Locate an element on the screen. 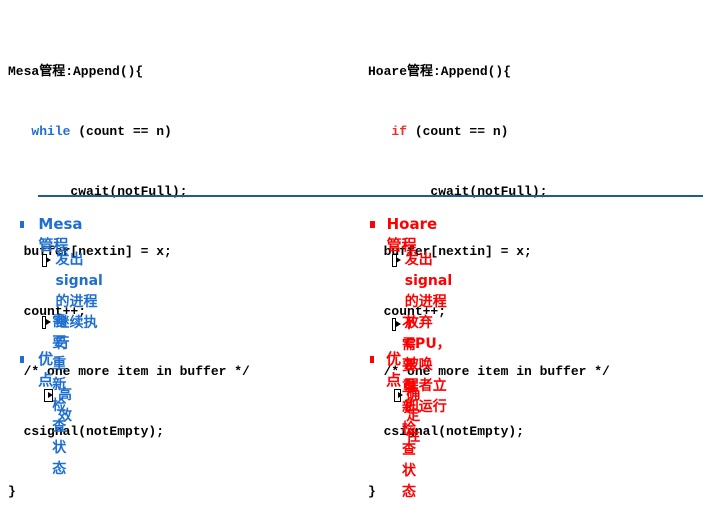 This screenshot has height=522, width=713. code-line: while (count == n) is located at coordinates (129, 132).